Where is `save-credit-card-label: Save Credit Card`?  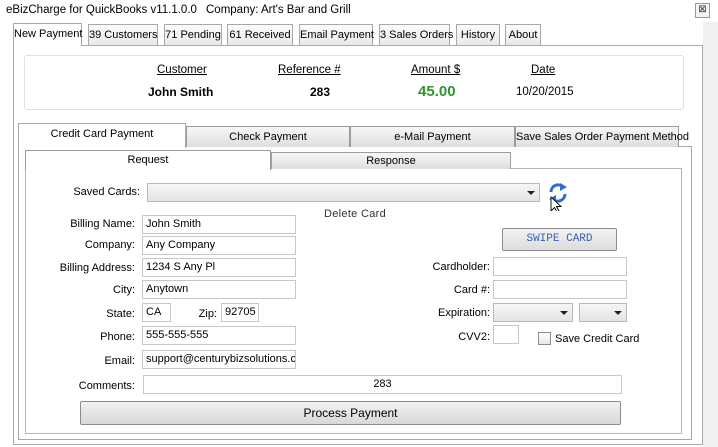 save-credit-card-label: Save Credit Card is located at coordinates (597, 339).